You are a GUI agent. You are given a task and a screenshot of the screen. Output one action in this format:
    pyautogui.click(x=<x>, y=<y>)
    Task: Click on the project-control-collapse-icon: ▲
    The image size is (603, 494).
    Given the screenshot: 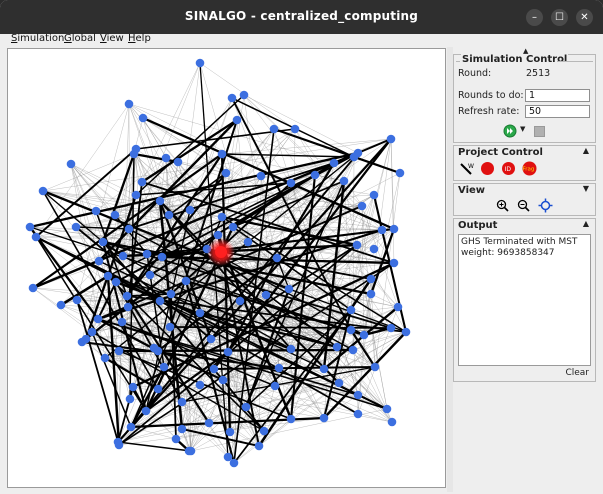 What is the action you would take?
    pyautogui.click(x=586, y=150)
    